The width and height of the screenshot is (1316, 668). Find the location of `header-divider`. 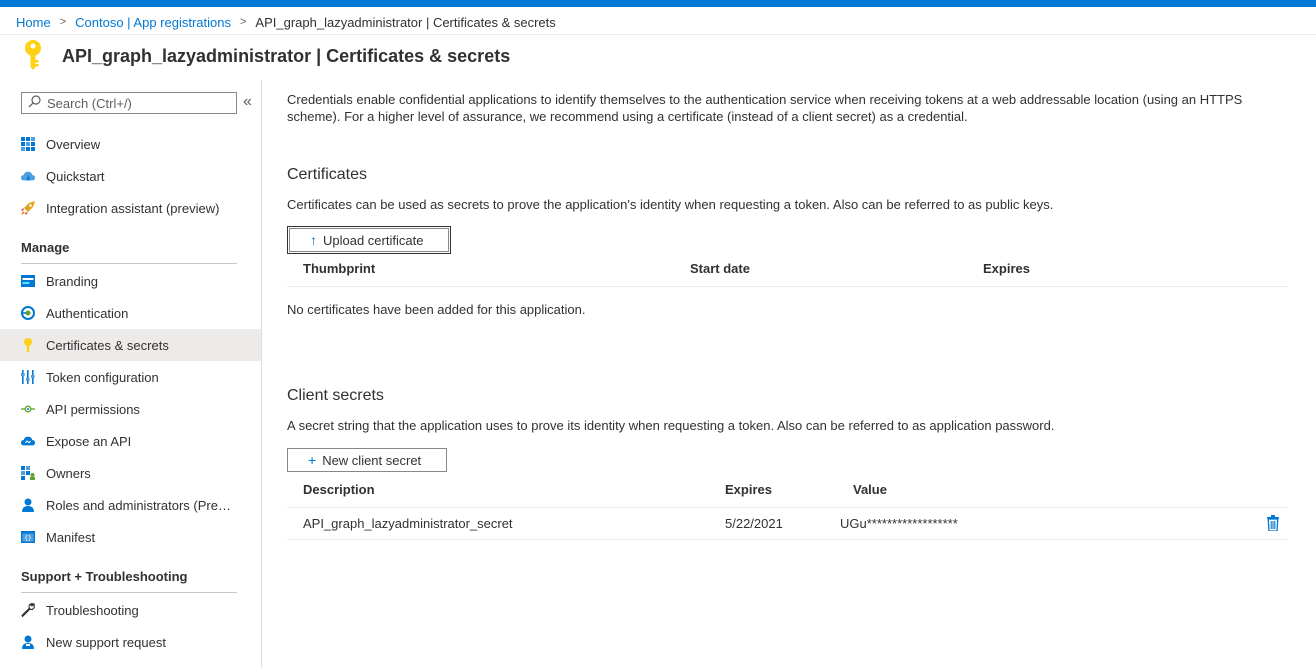

header-divider is located at coordinates (658, 34).